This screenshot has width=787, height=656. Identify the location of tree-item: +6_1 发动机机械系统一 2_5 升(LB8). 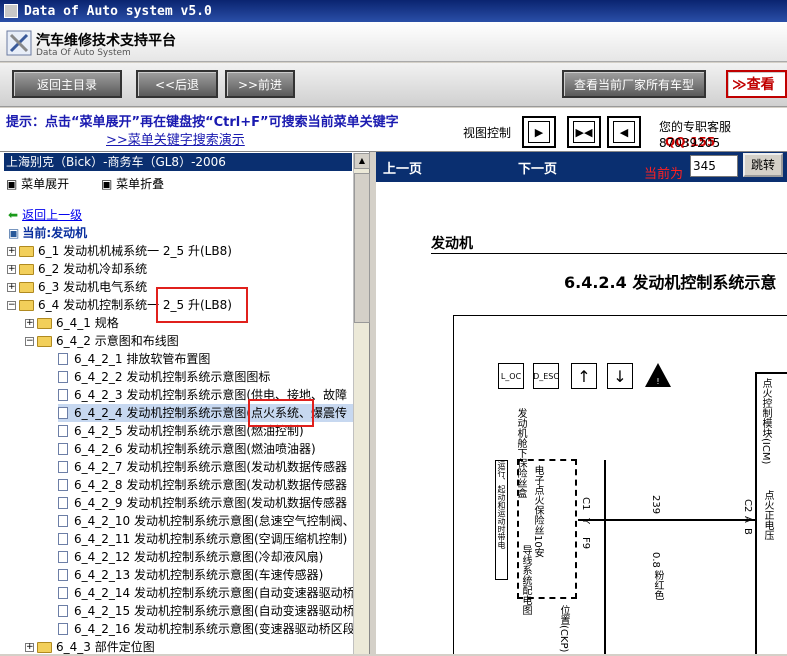
(119, 251).